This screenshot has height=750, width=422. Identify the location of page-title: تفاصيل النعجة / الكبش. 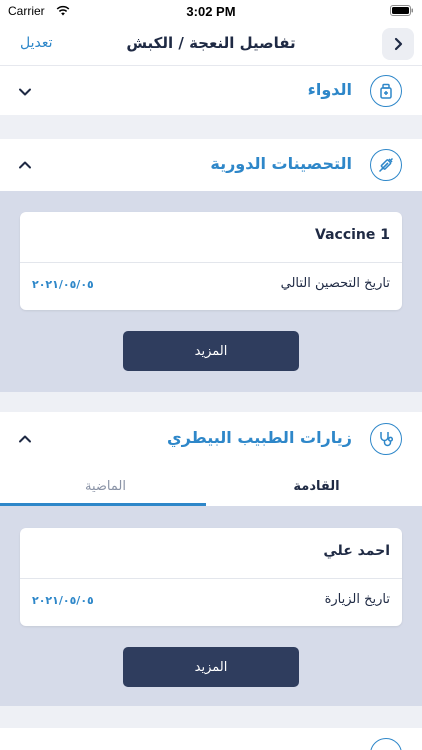
(211, 43).